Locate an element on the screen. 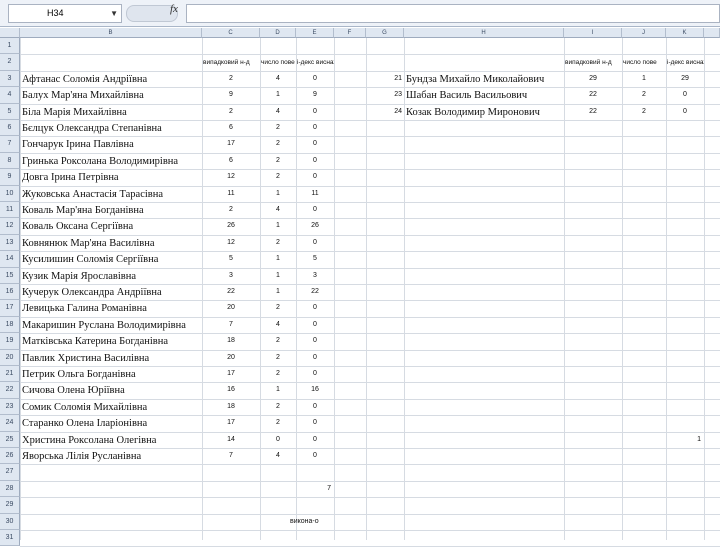  row-header-18: 18 is located at coordinates (10, 325).